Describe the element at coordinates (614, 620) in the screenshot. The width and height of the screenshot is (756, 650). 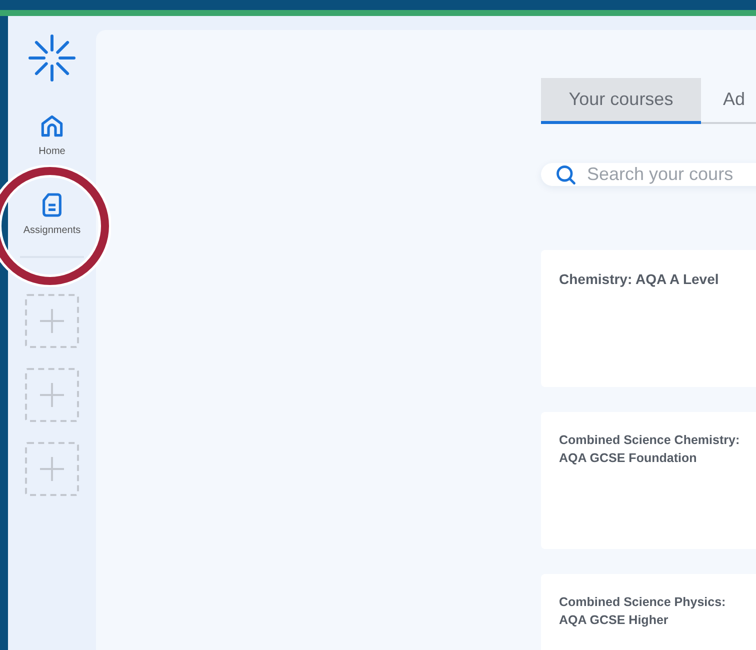
I see `course-title: AQA GCSE Higher` at that location.